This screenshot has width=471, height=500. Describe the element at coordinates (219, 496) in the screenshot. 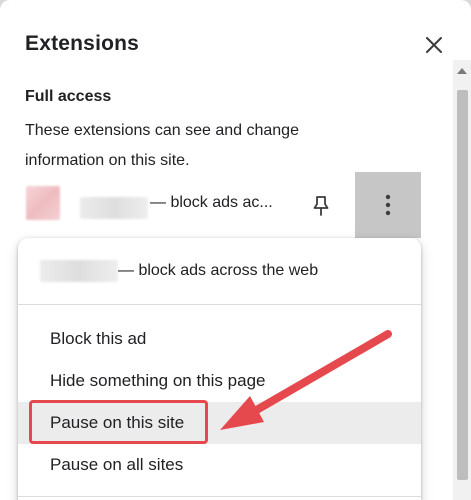

I see `menu-divider` at that location.